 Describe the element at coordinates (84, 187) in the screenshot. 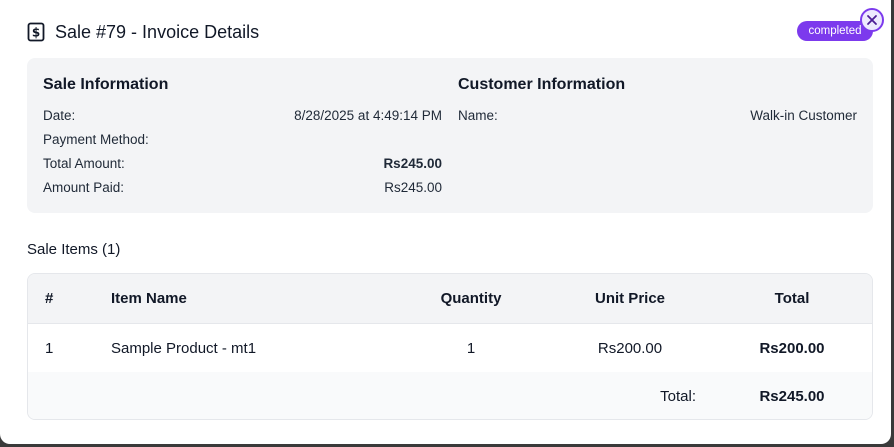

I see `info-label: Amount Paid:` at that location.